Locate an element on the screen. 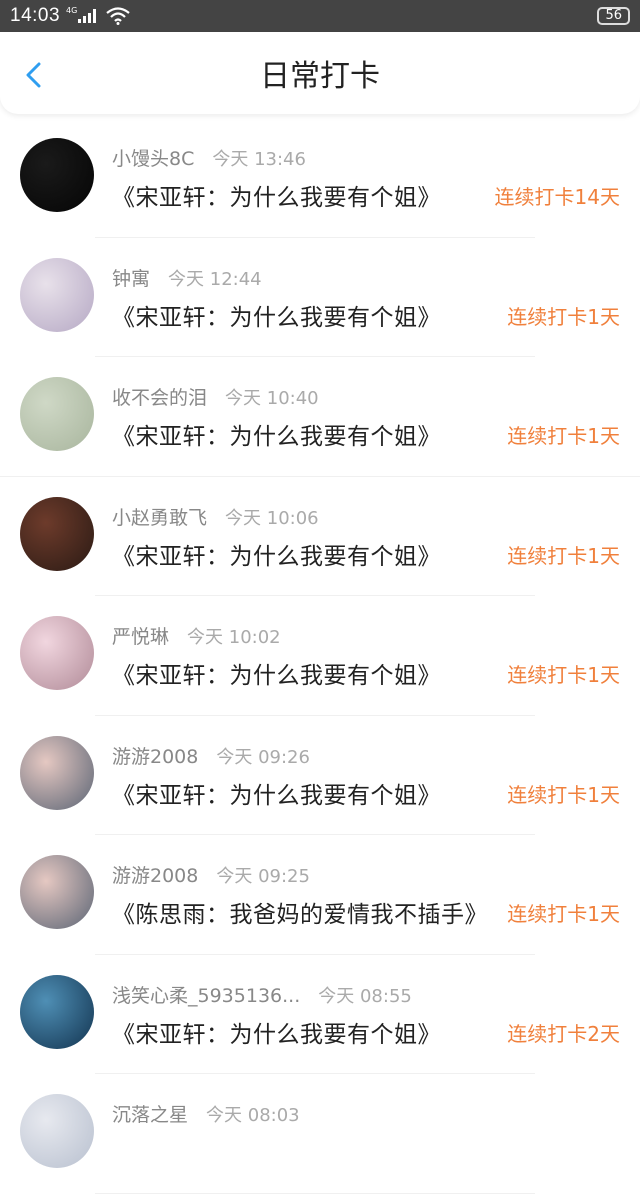  list-item: 小馒头8C 今天 13:46 《宋亚轩：为什么我要有个姐》 连续打卡14天 is located at coordinates (320, 178).